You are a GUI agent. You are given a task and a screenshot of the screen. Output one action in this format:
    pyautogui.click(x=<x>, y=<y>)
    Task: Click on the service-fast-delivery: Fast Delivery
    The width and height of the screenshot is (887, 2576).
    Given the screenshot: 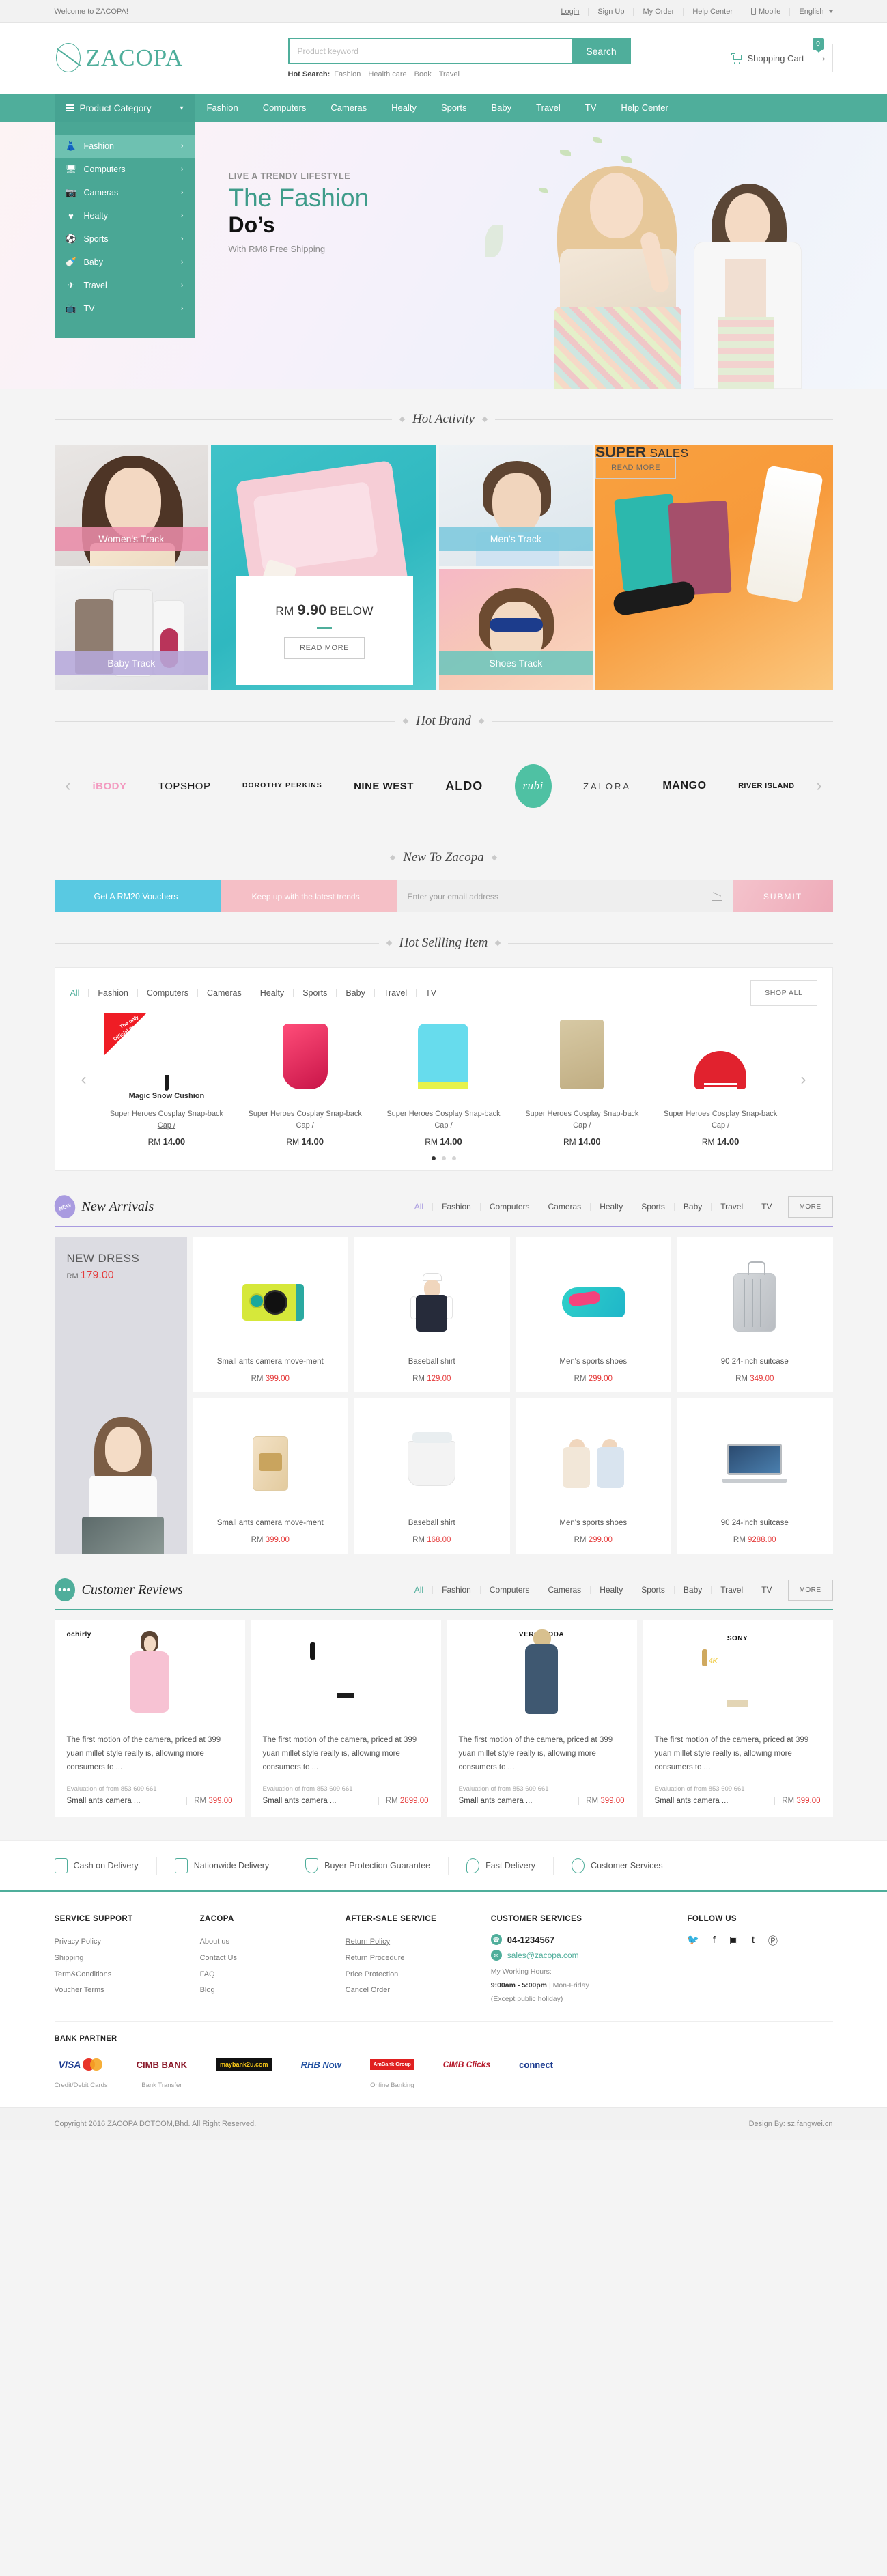 What is the action you would take?
    pyautogui.click(x=501, y=1866)
    